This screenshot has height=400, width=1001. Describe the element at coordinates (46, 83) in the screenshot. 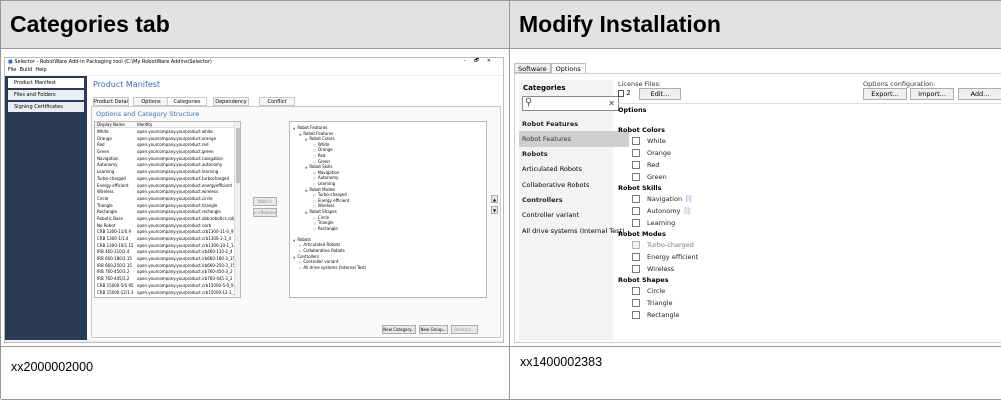

I see `nav-item: Product Manifest` at that location.